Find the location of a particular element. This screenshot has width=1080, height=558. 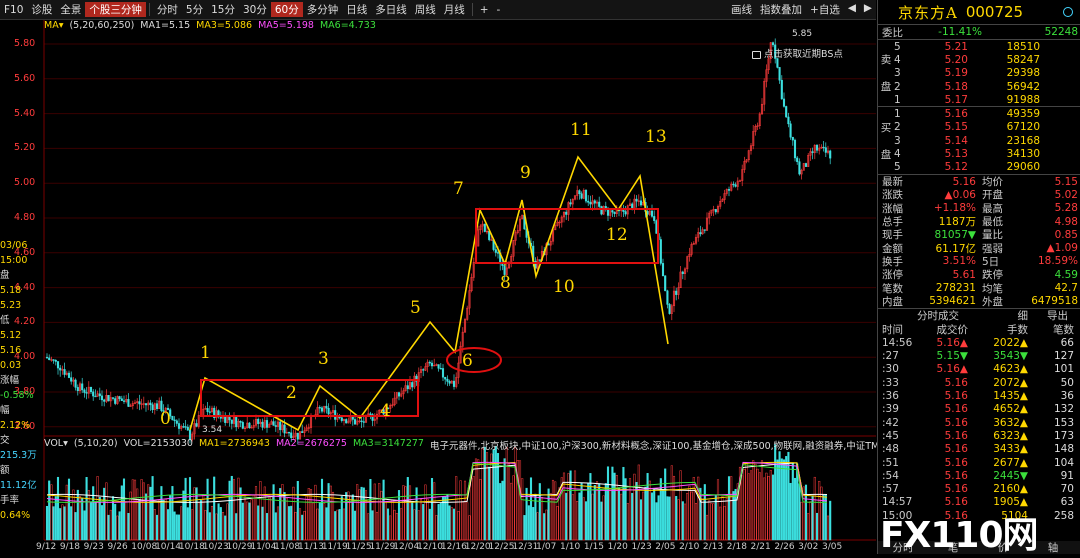

date-tick-label: 2/10 is located at coordinates (689, 547).